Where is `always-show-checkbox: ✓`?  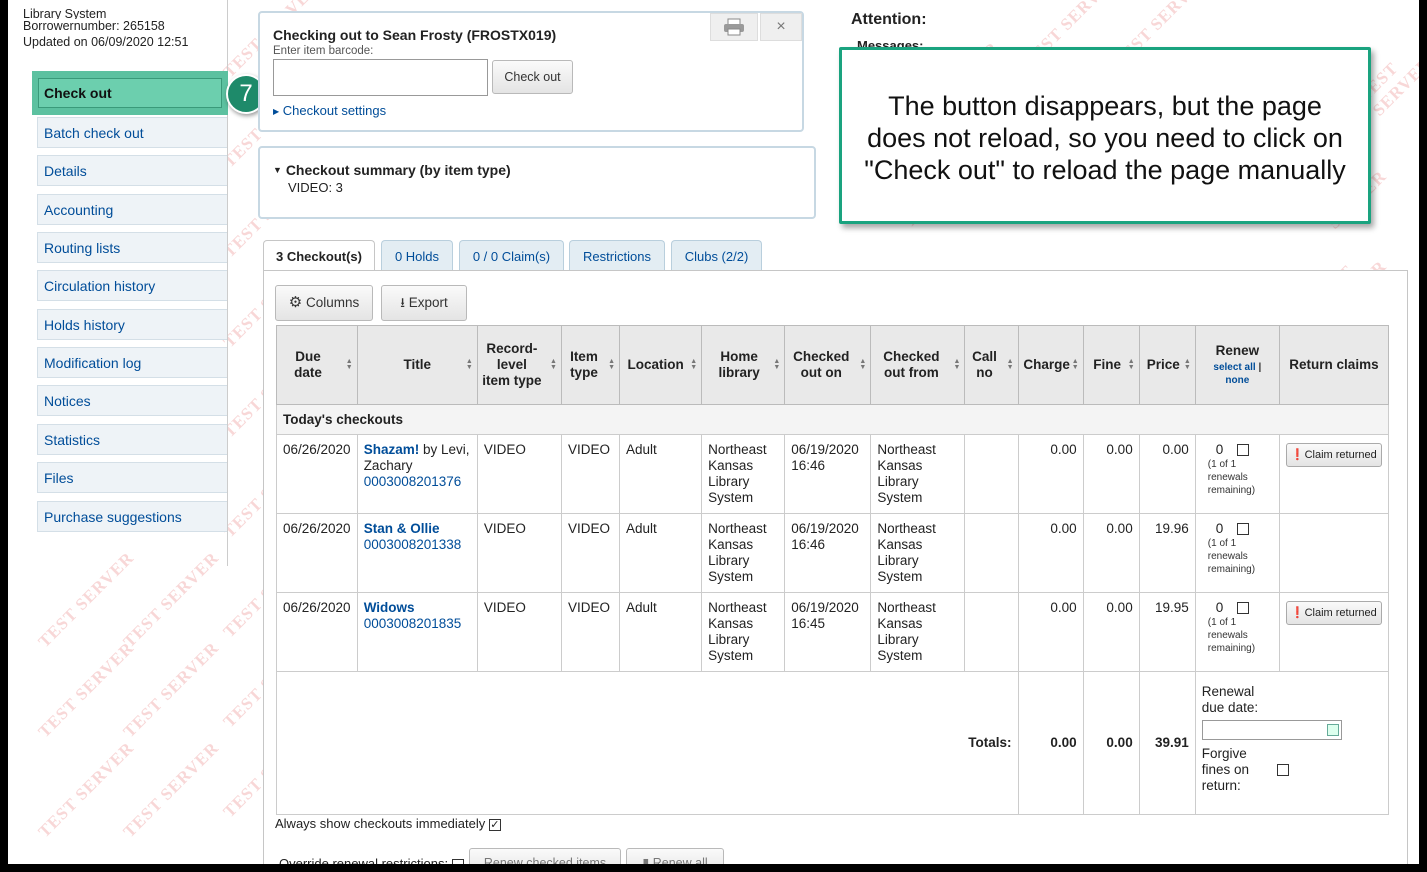
always-show-checkbox: ✓ is located at coordinates (494, 824).